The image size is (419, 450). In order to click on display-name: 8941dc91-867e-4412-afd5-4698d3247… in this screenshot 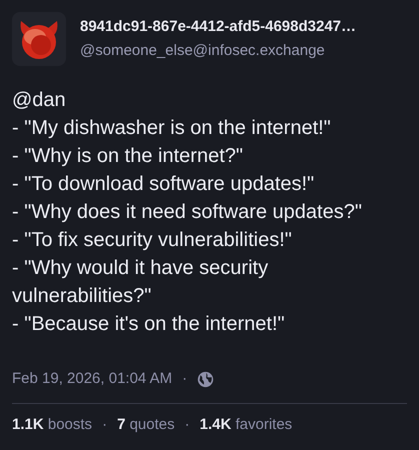, I will do `click(218, 27)`.